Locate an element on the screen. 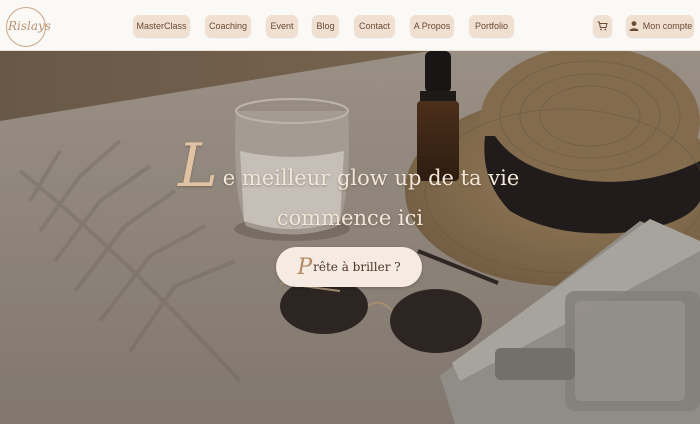 Image resolution: width=700 pixels, height=424 pixels. cart-button is located at coordinates (602, 26).